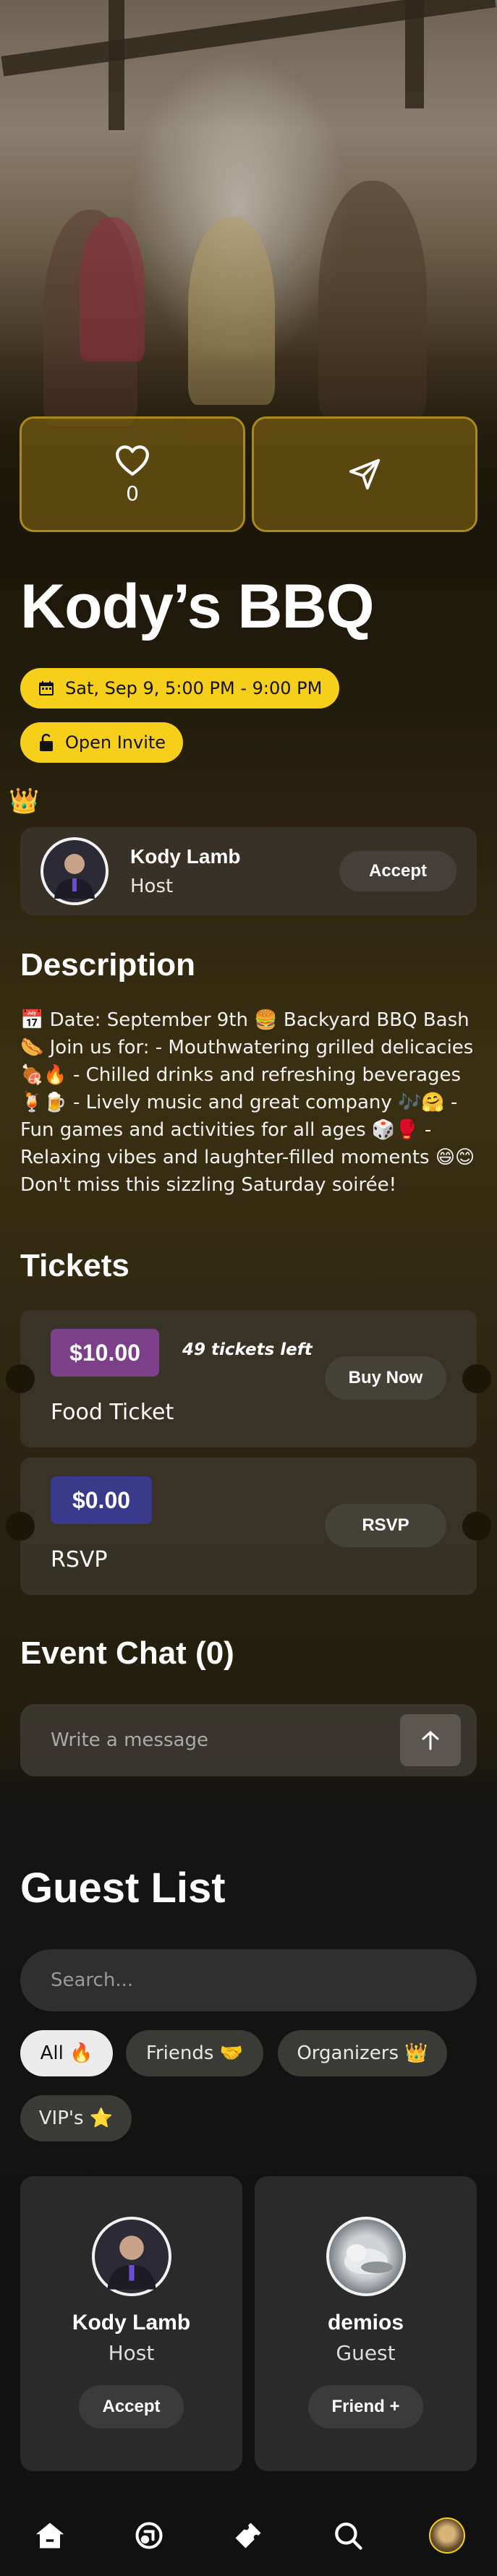 The width and height of the screenshot is (497, 2576). Describe the element at coordinates (368, 2259) in the screenshot. I see `photo-avatar-icon` at that location.